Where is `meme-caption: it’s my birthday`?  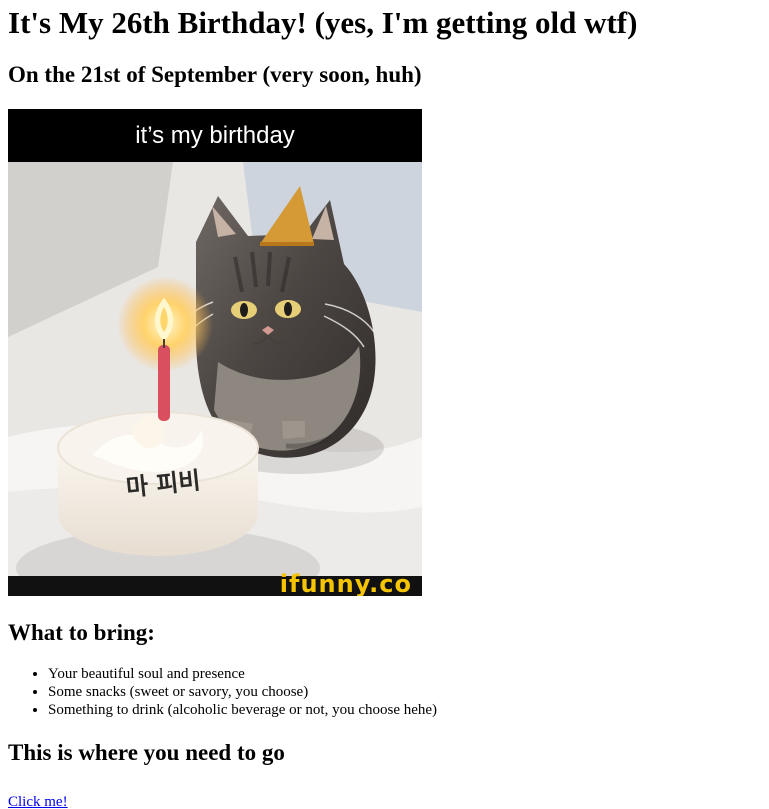
meme-caption: it’s my birthday is located at coordinates (215, 135).